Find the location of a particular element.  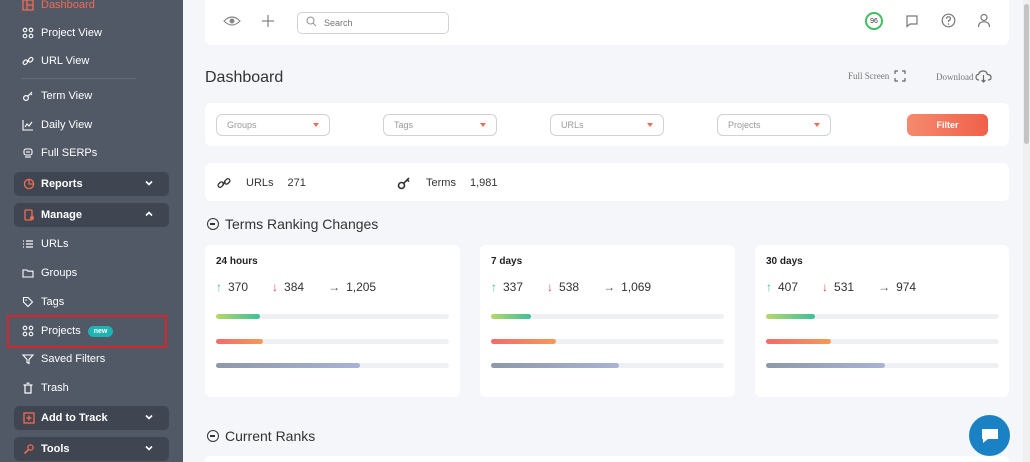

down-count: 531 is located at coordinates (844, 287).